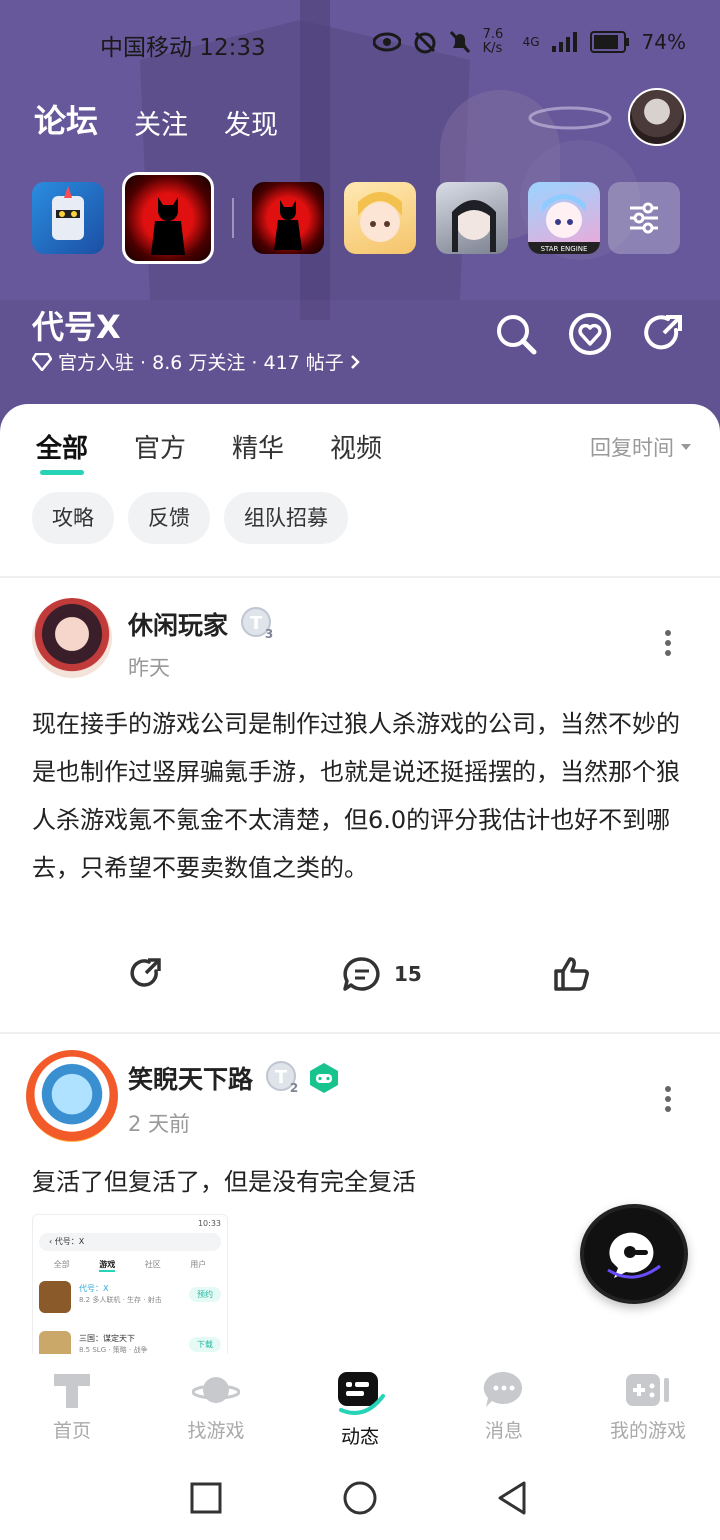  What do you see at coordinates (686, 447) in the screenshot?
I see `caret-down-icon` at bounding box center [686, 447].